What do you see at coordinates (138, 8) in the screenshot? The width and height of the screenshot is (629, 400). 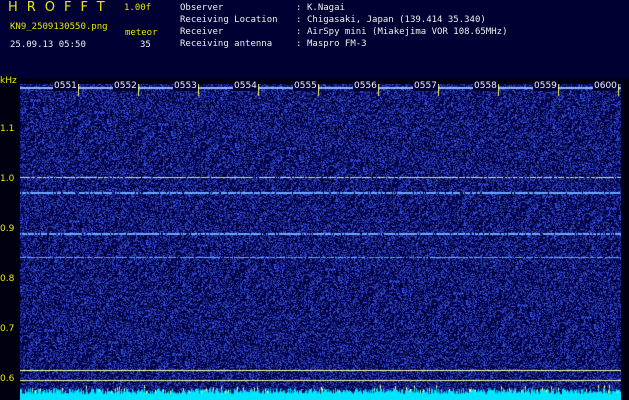 I see `version-label: 1.00f` at bounding box center [138, 8].